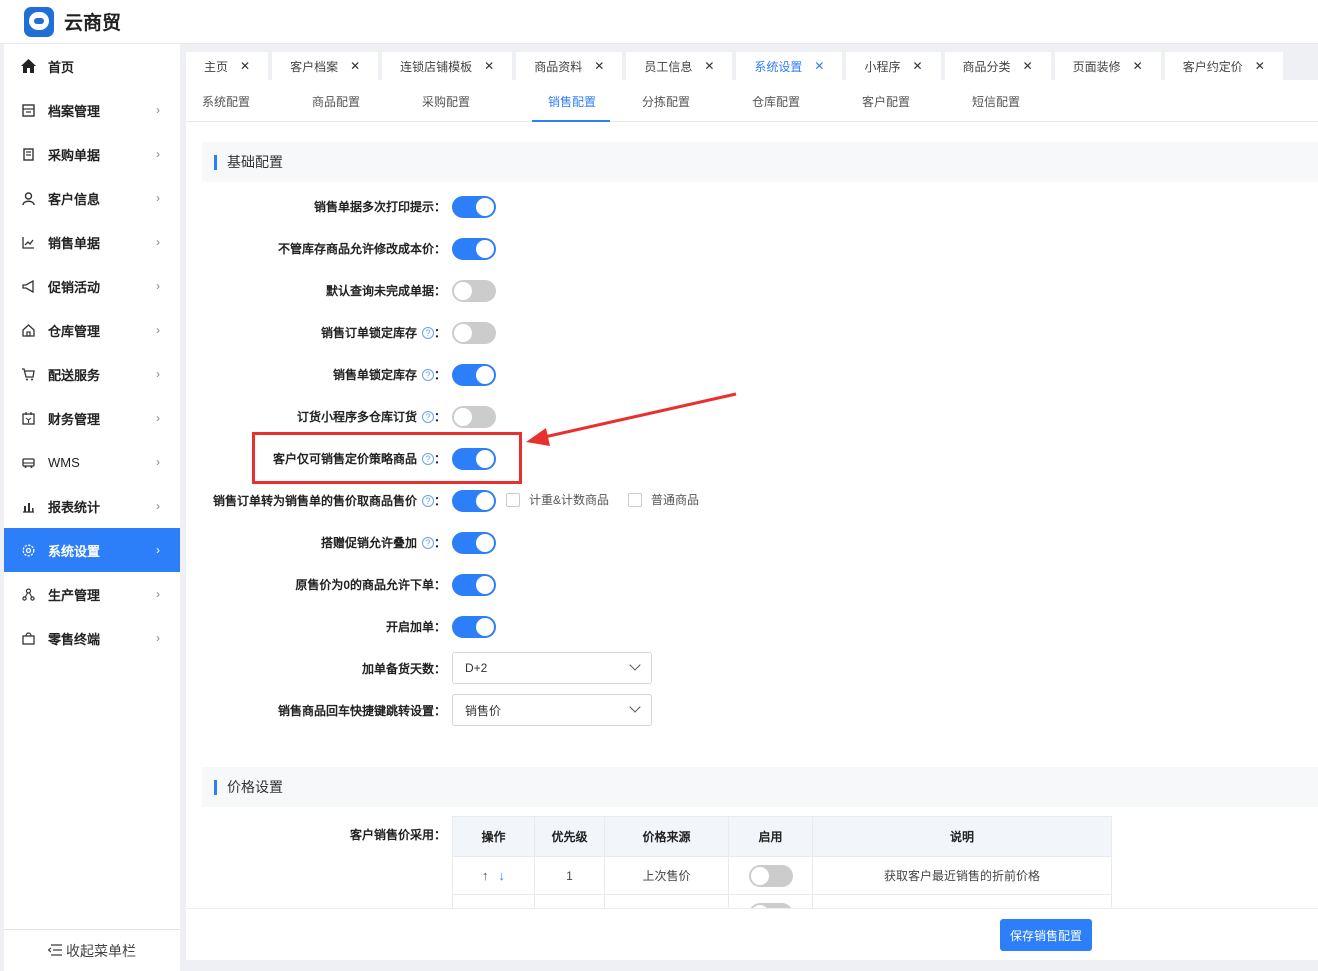  Describe the element at coordinates (367, 101) in the screenshot. I see `subtab-product-config: 商品配置` at that location.